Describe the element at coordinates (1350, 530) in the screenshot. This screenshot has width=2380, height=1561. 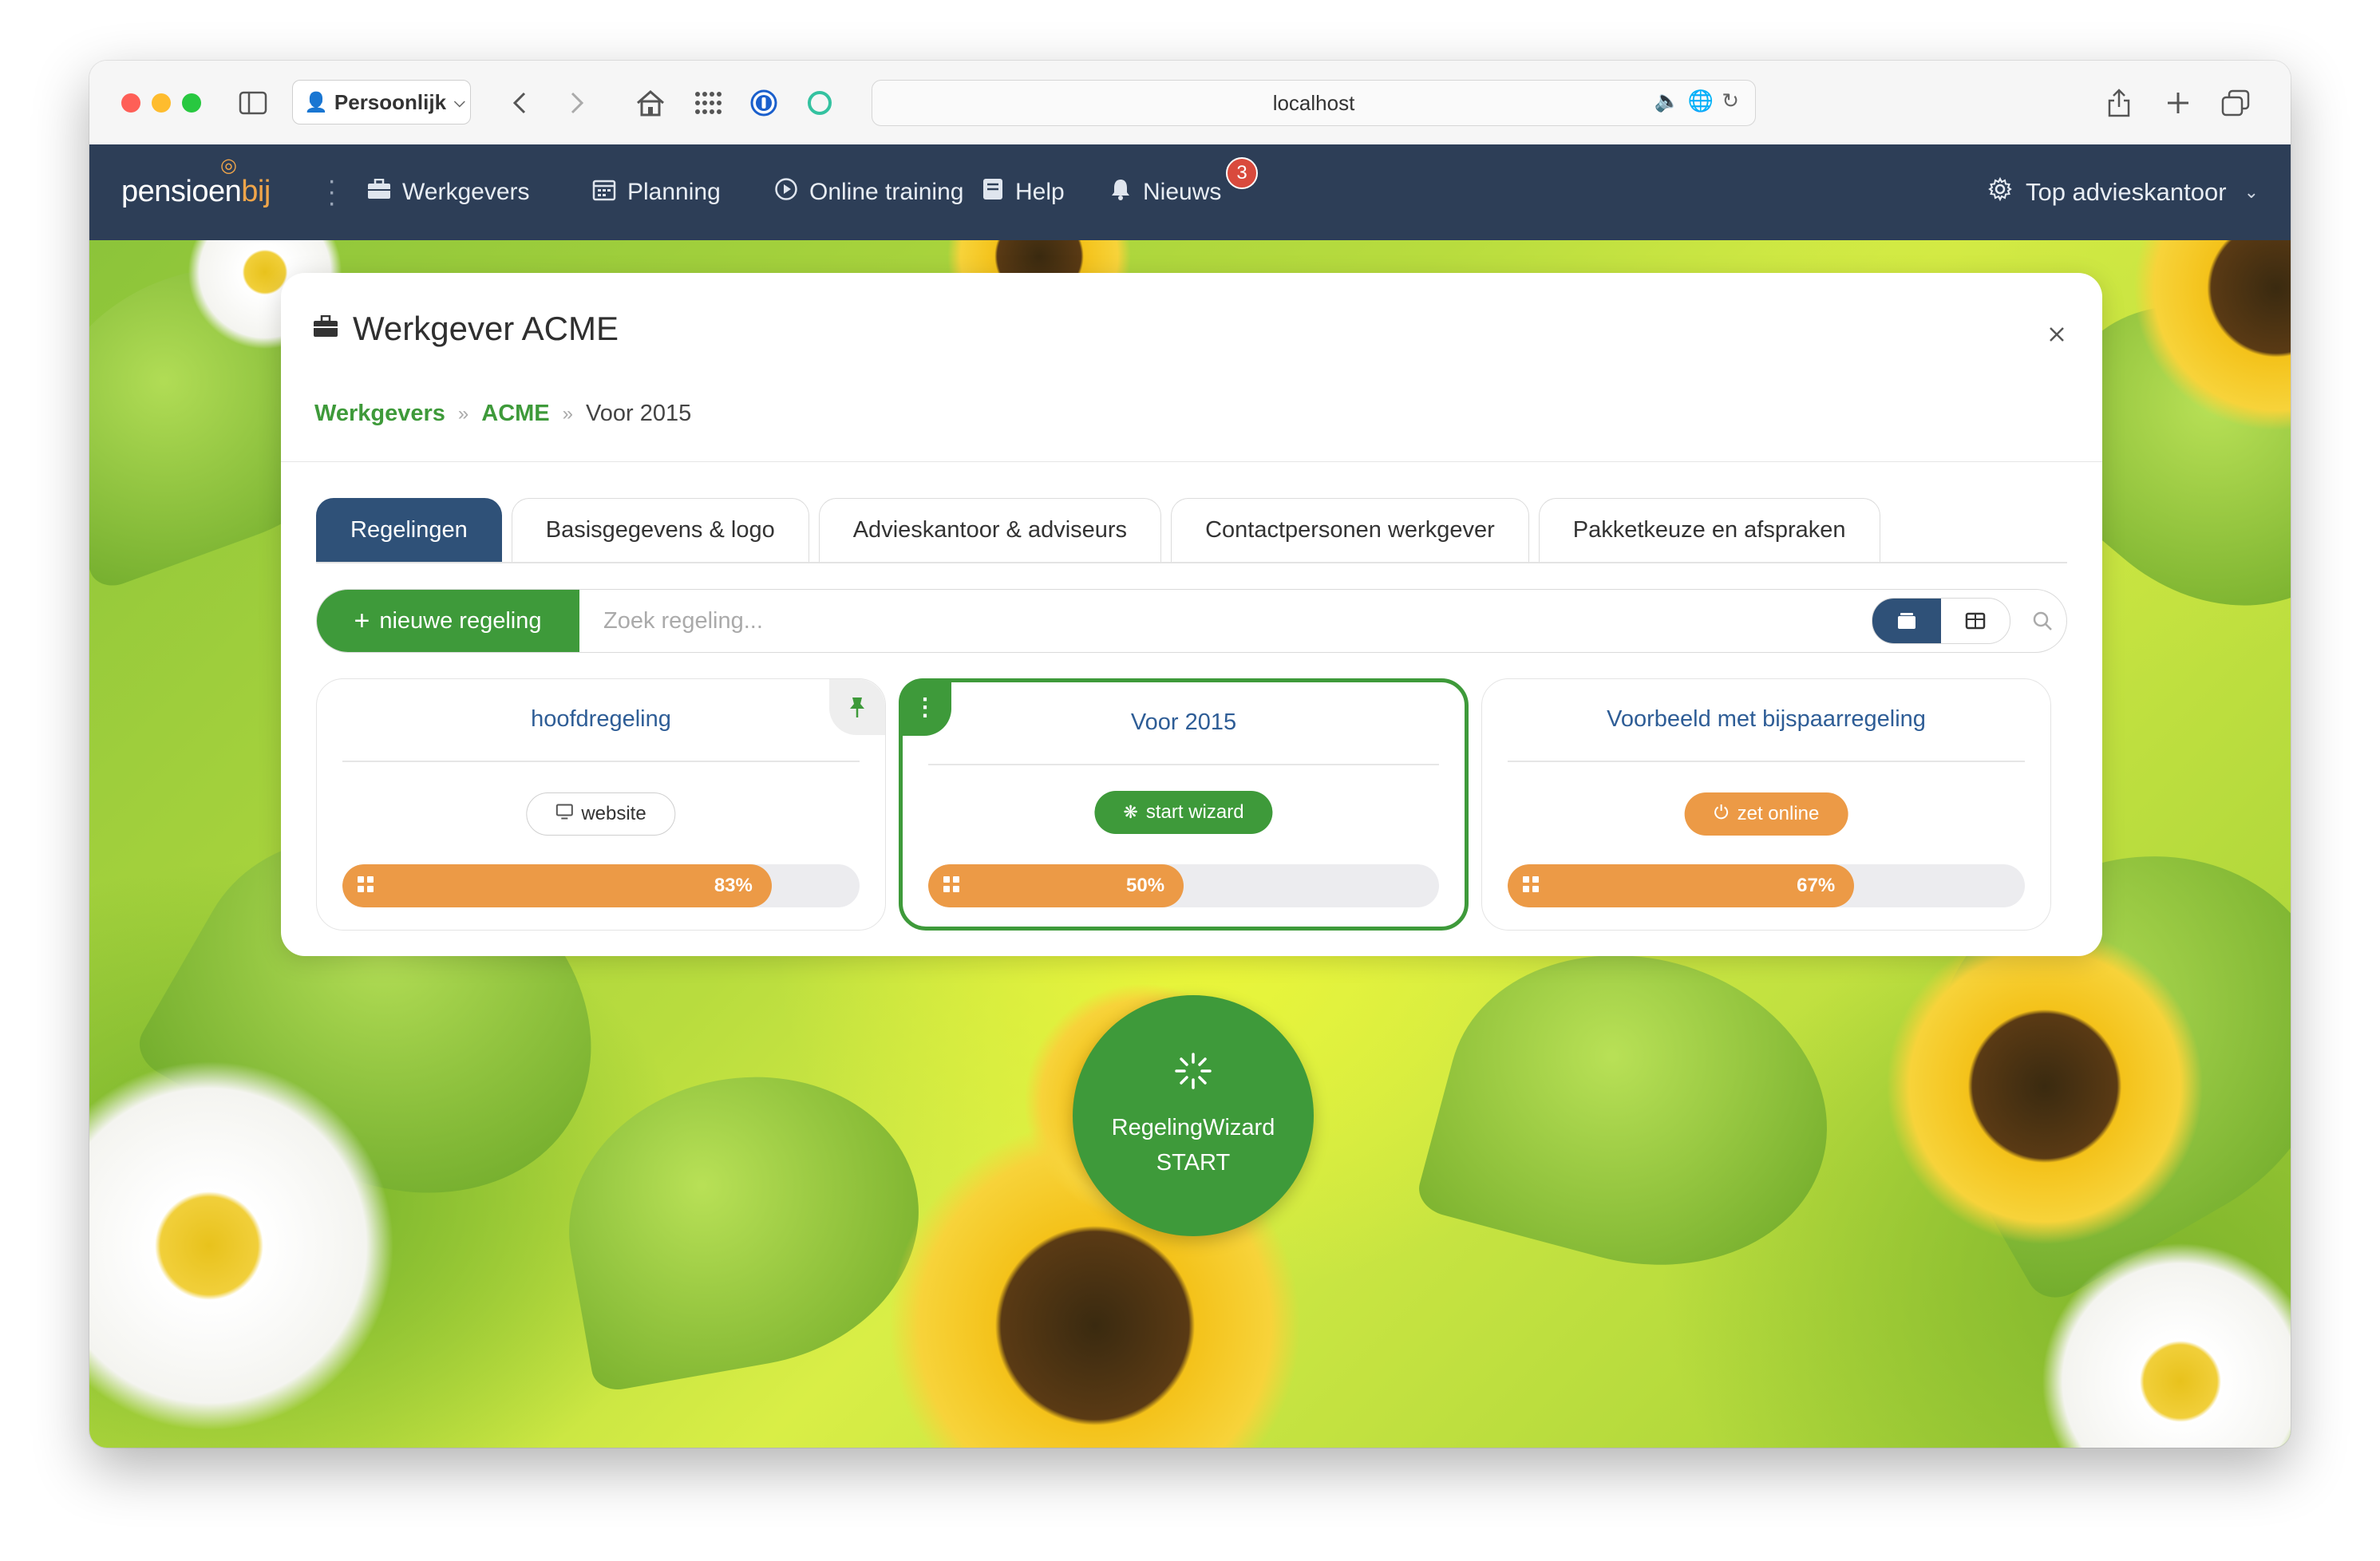
I see `tab-contactpersonen: Contactpersonen werkgever` at that location.